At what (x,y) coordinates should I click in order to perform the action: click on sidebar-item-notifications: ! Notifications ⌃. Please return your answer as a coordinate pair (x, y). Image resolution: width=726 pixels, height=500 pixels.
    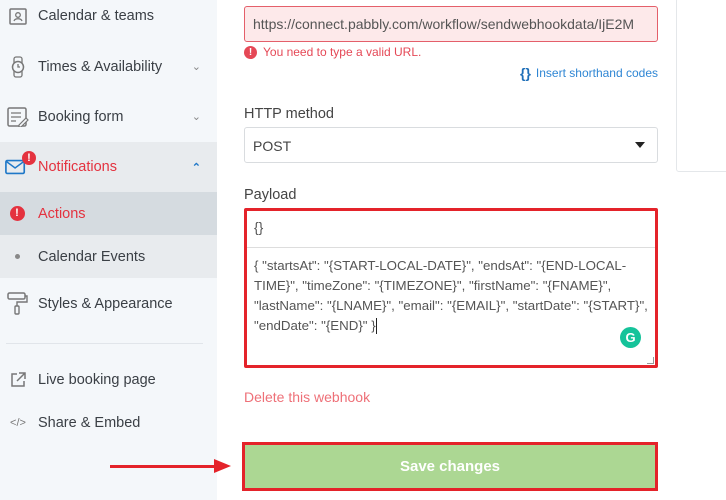
    Looking at the image, I should click on (108, 167).